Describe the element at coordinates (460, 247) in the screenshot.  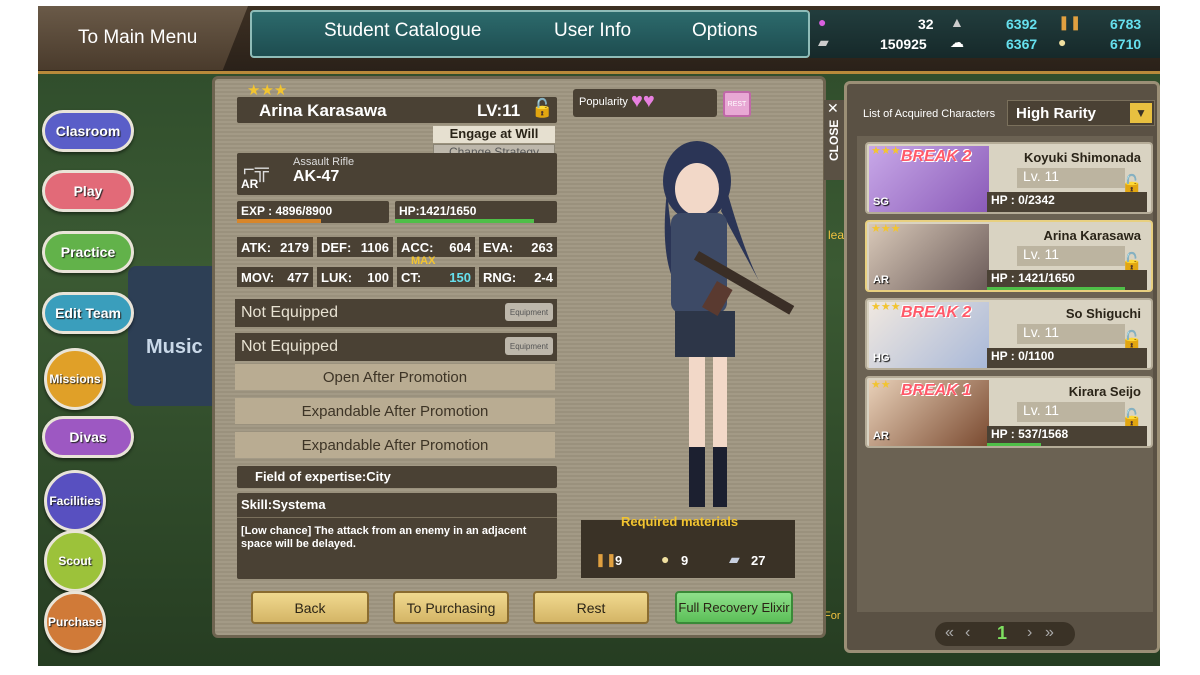
I see `stat-value: 604` at that location.